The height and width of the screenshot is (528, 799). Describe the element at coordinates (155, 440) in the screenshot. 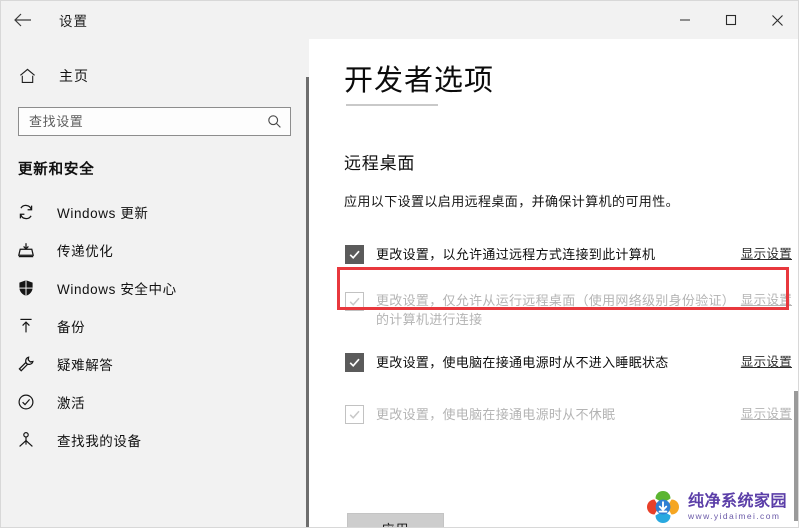

I see `sidebar-item-find-my-device: 查找我的设备` at that location.